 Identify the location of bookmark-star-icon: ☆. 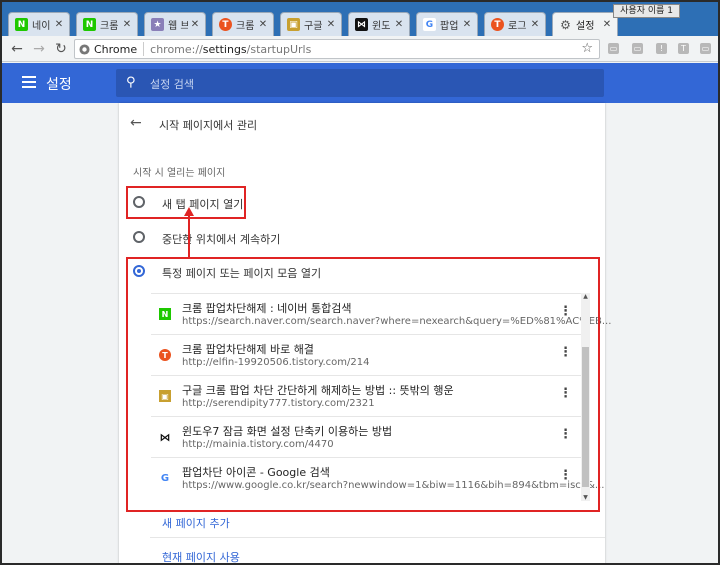
(587, 48).